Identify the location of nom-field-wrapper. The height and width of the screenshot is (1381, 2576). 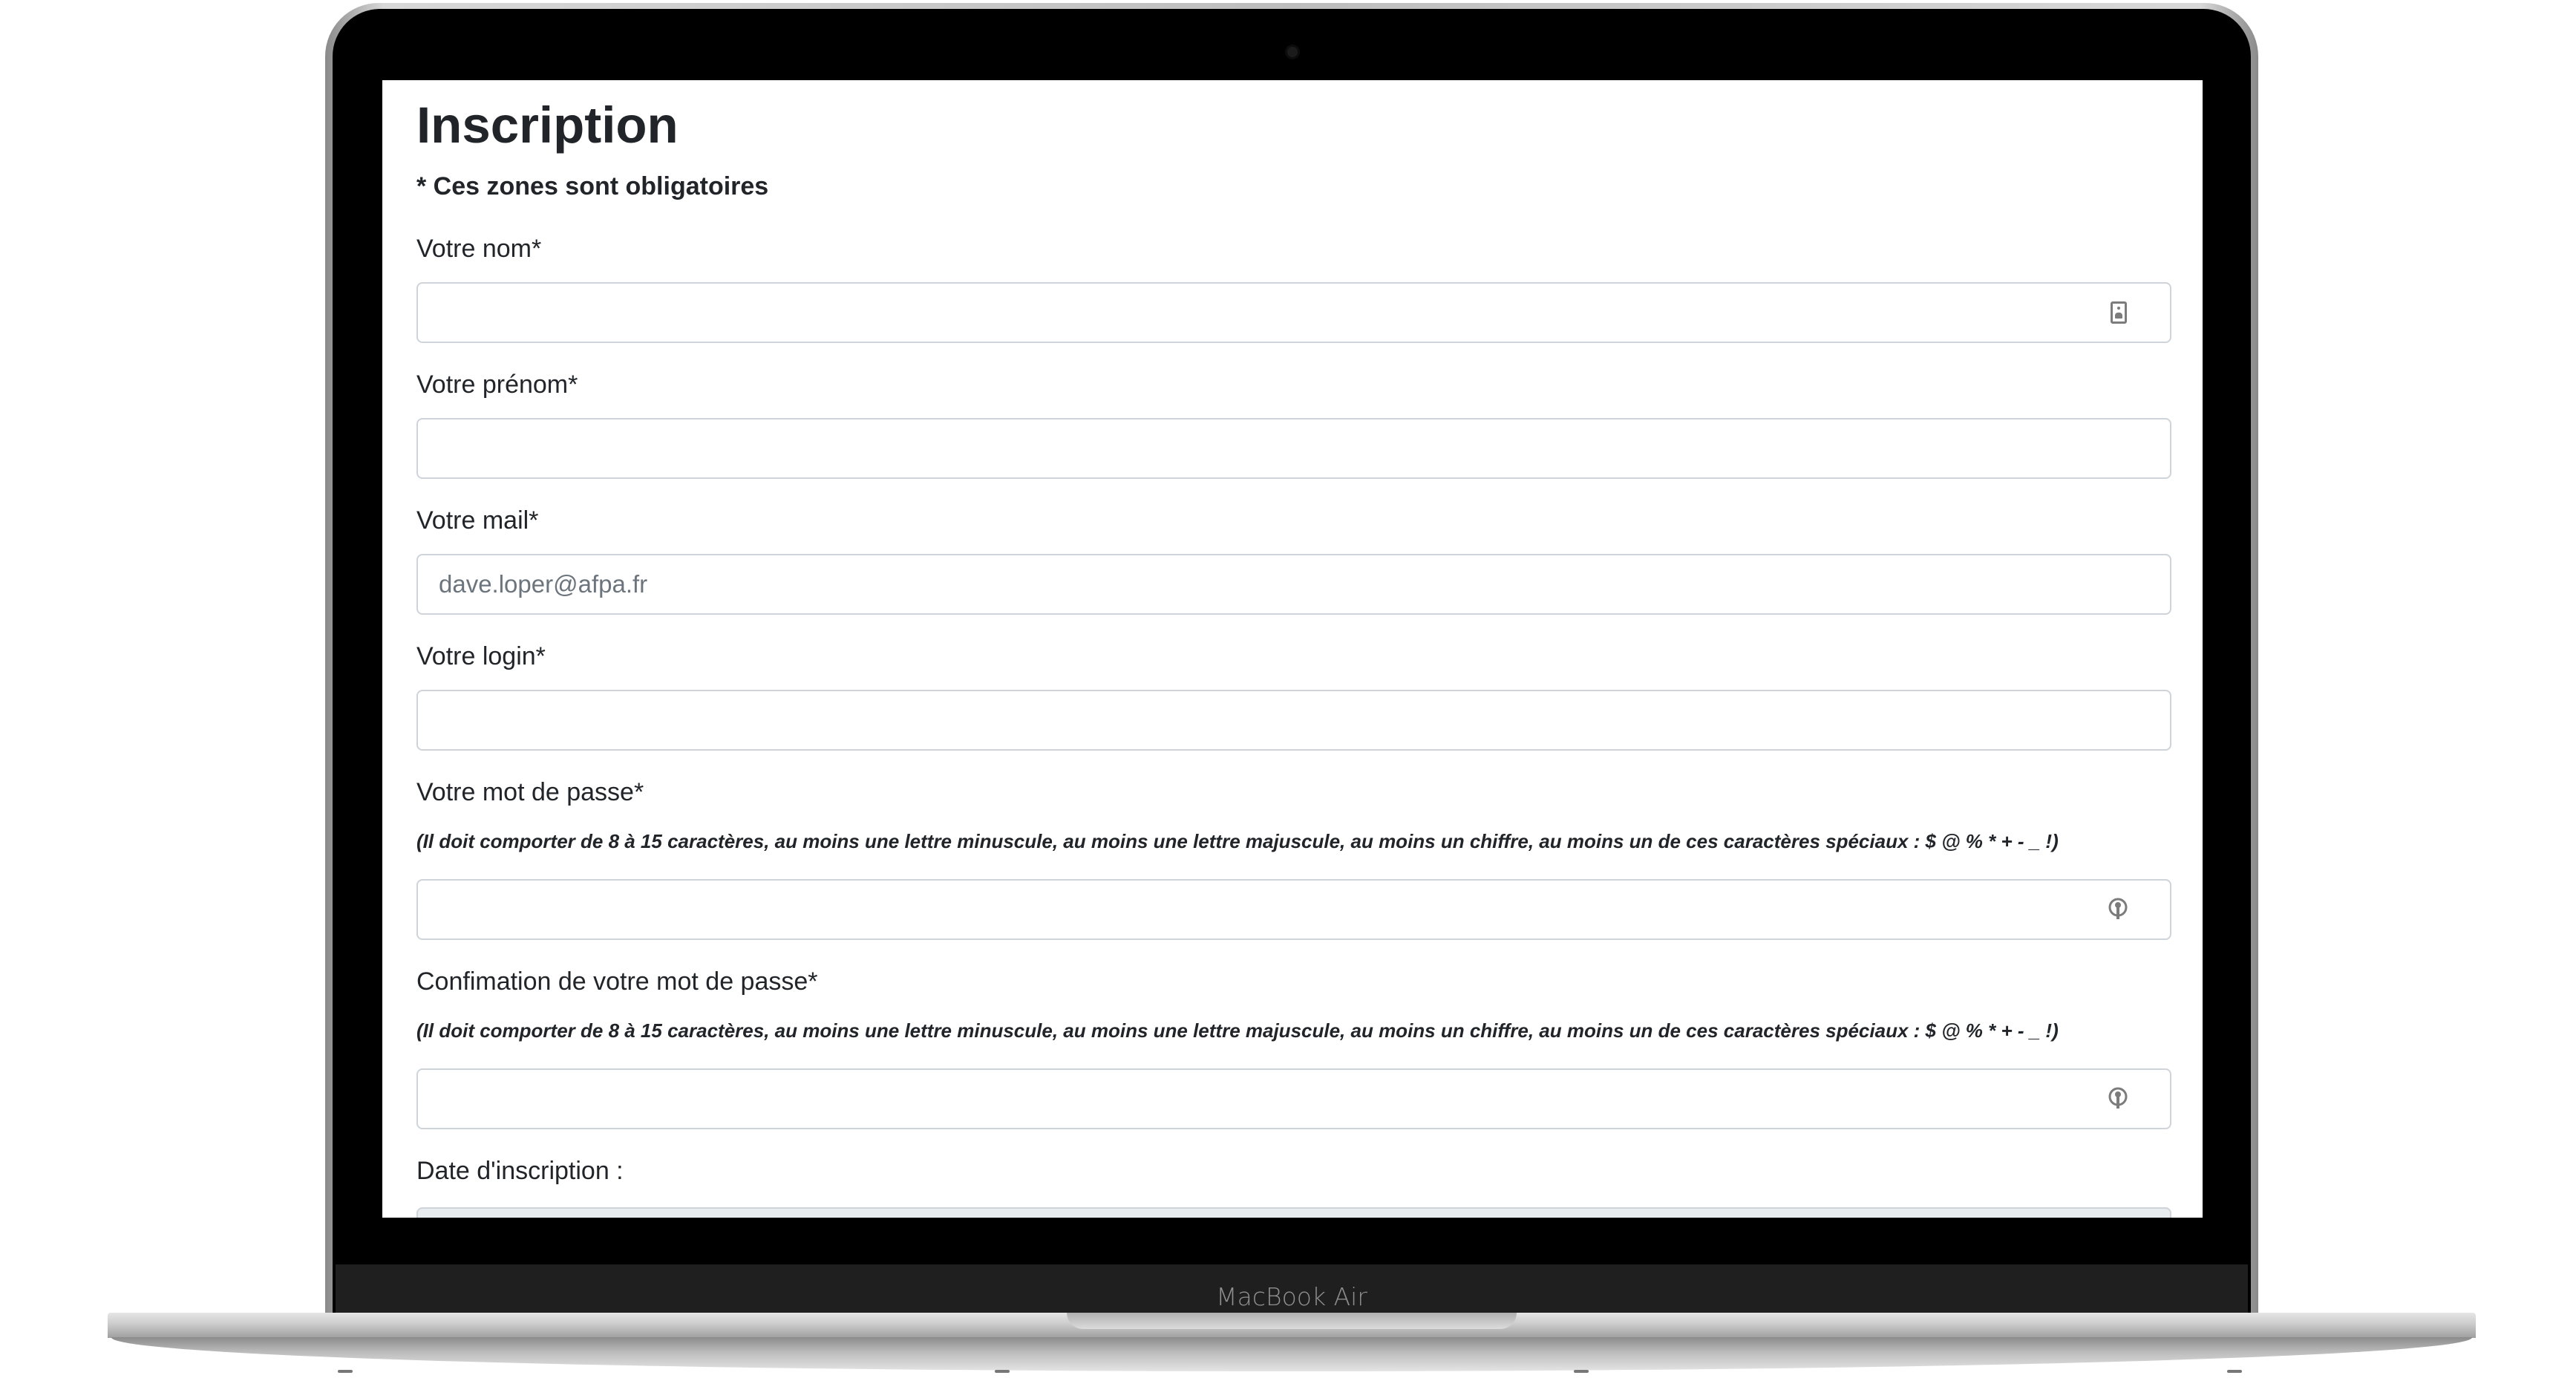
(1293, 312).